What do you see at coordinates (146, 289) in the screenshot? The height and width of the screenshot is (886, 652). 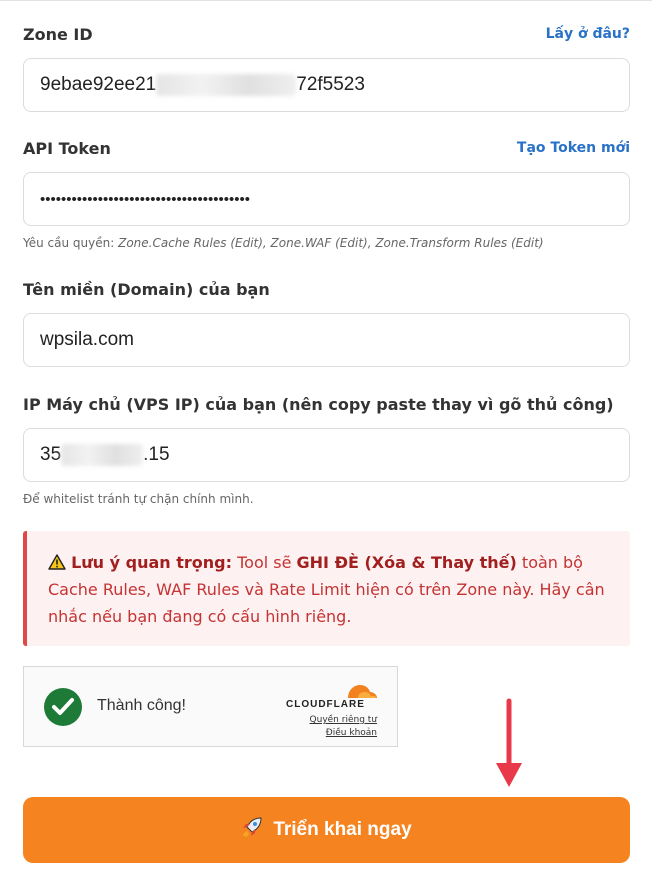 I see `domain-label: Tên miền (Domain) của bạn` at bounding box center [146, 289].